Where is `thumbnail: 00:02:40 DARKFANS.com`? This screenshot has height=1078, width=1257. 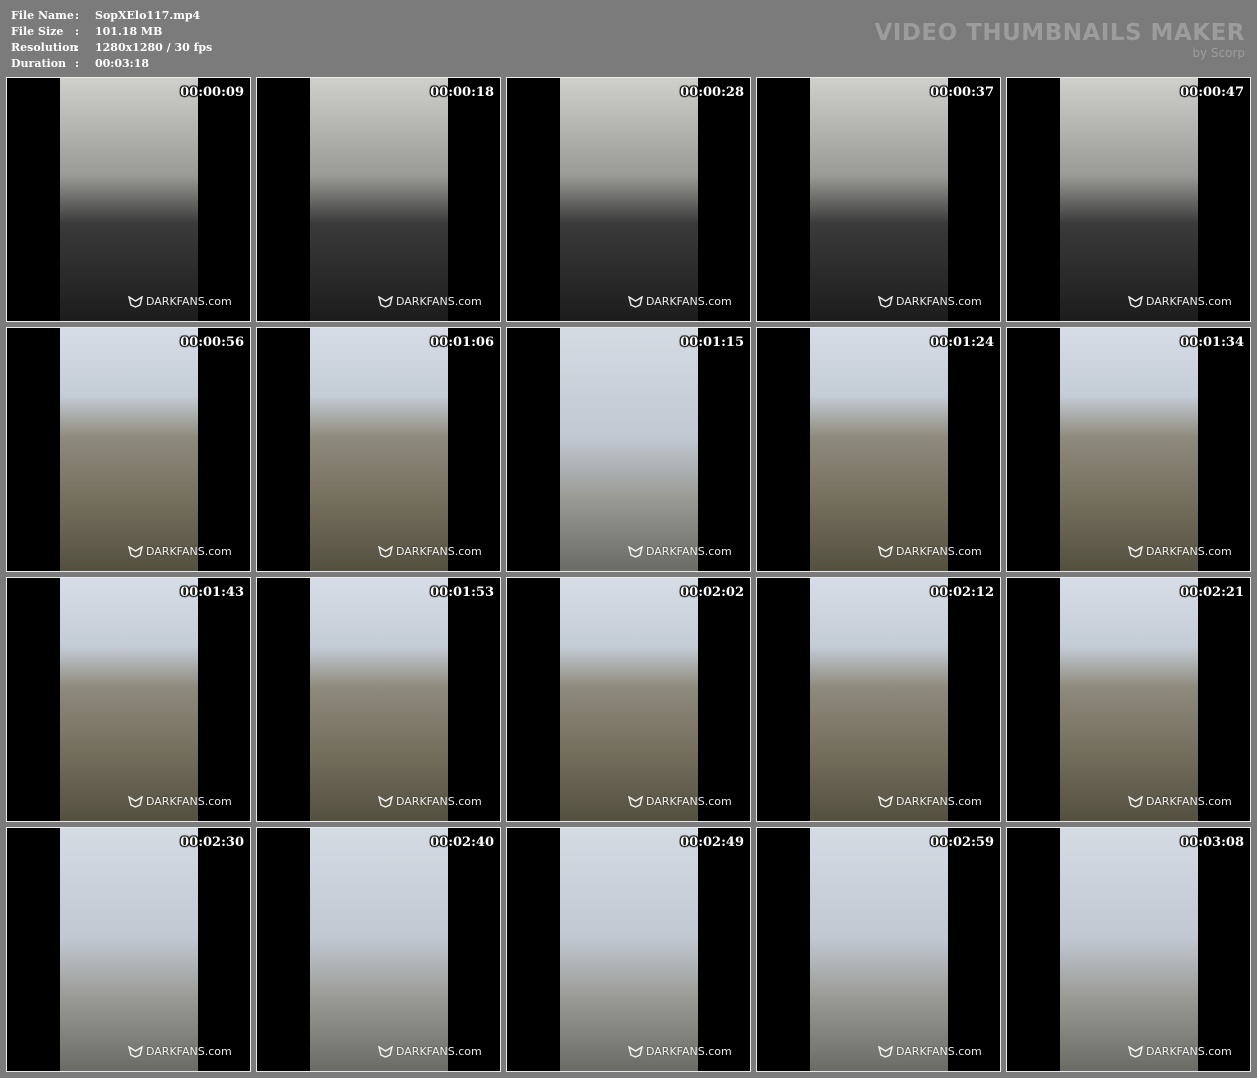 thumbnail: 00:02:40 DARKFANS.com is located at coordinates (378, 949).